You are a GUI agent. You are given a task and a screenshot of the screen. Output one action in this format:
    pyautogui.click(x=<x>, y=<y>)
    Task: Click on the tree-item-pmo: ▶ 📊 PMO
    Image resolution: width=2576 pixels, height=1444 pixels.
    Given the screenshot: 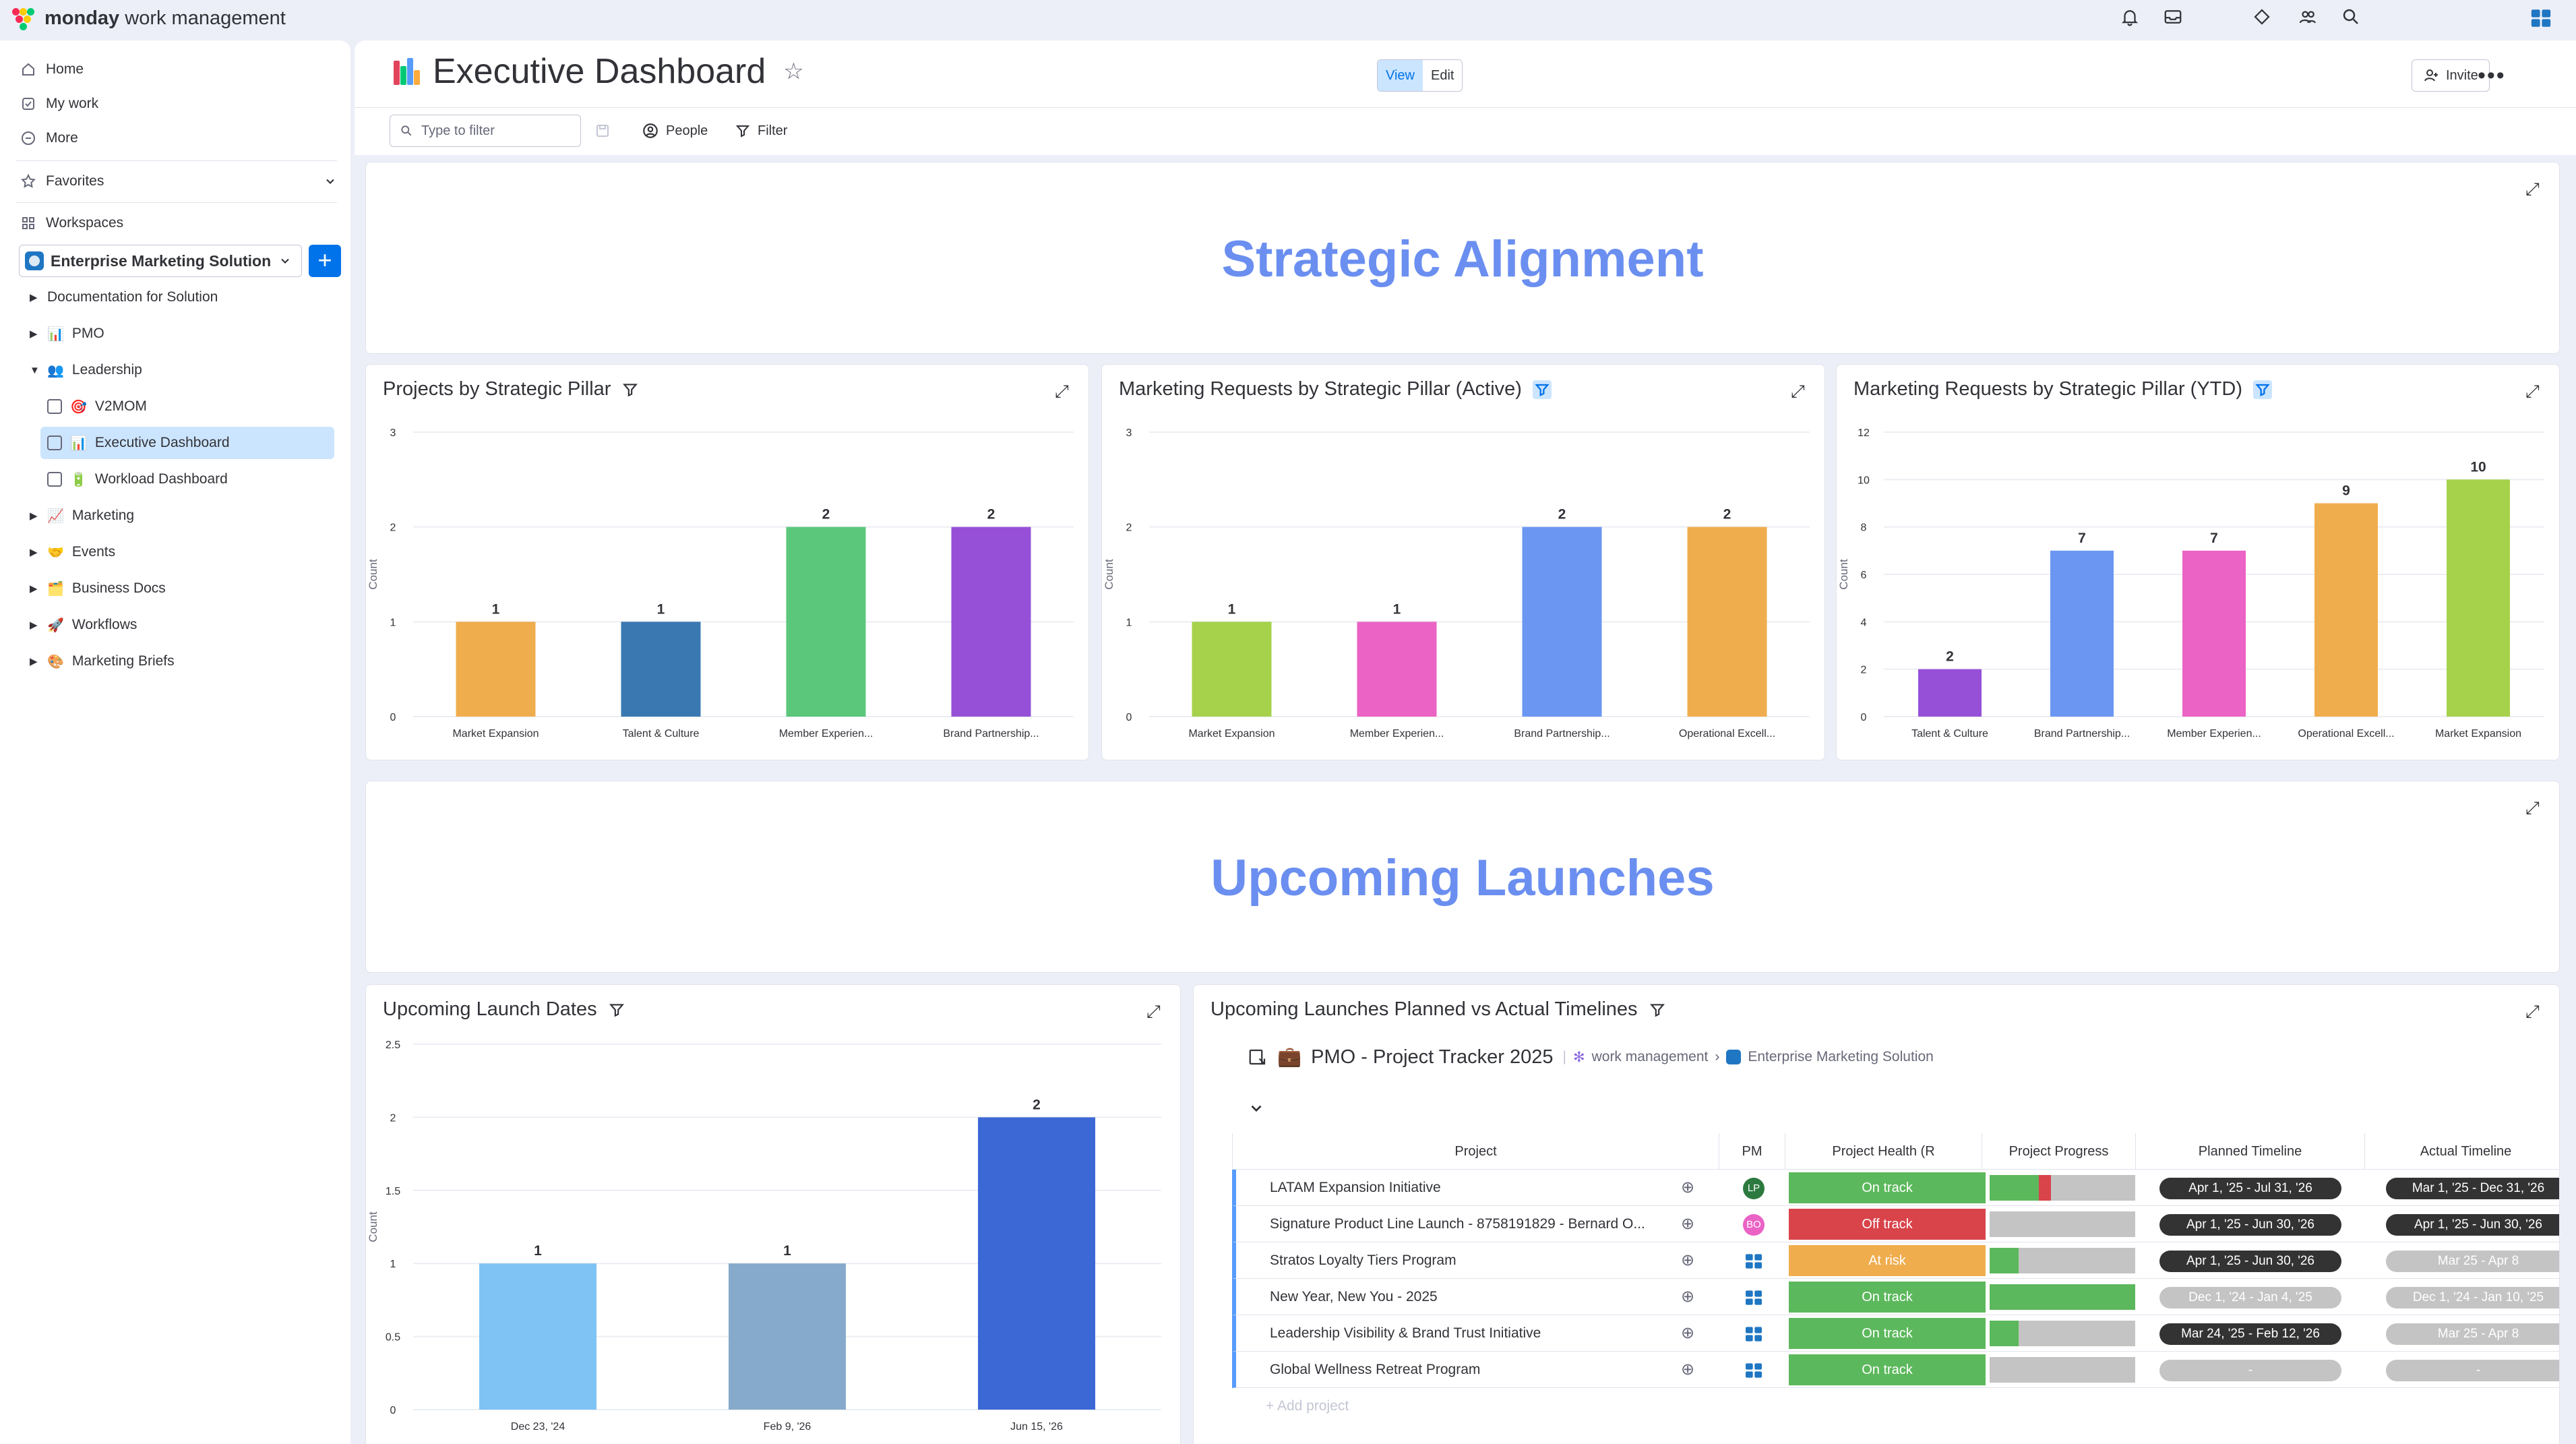 What is the action you would take?
    pyautogui.click(x=67, y=334)
    